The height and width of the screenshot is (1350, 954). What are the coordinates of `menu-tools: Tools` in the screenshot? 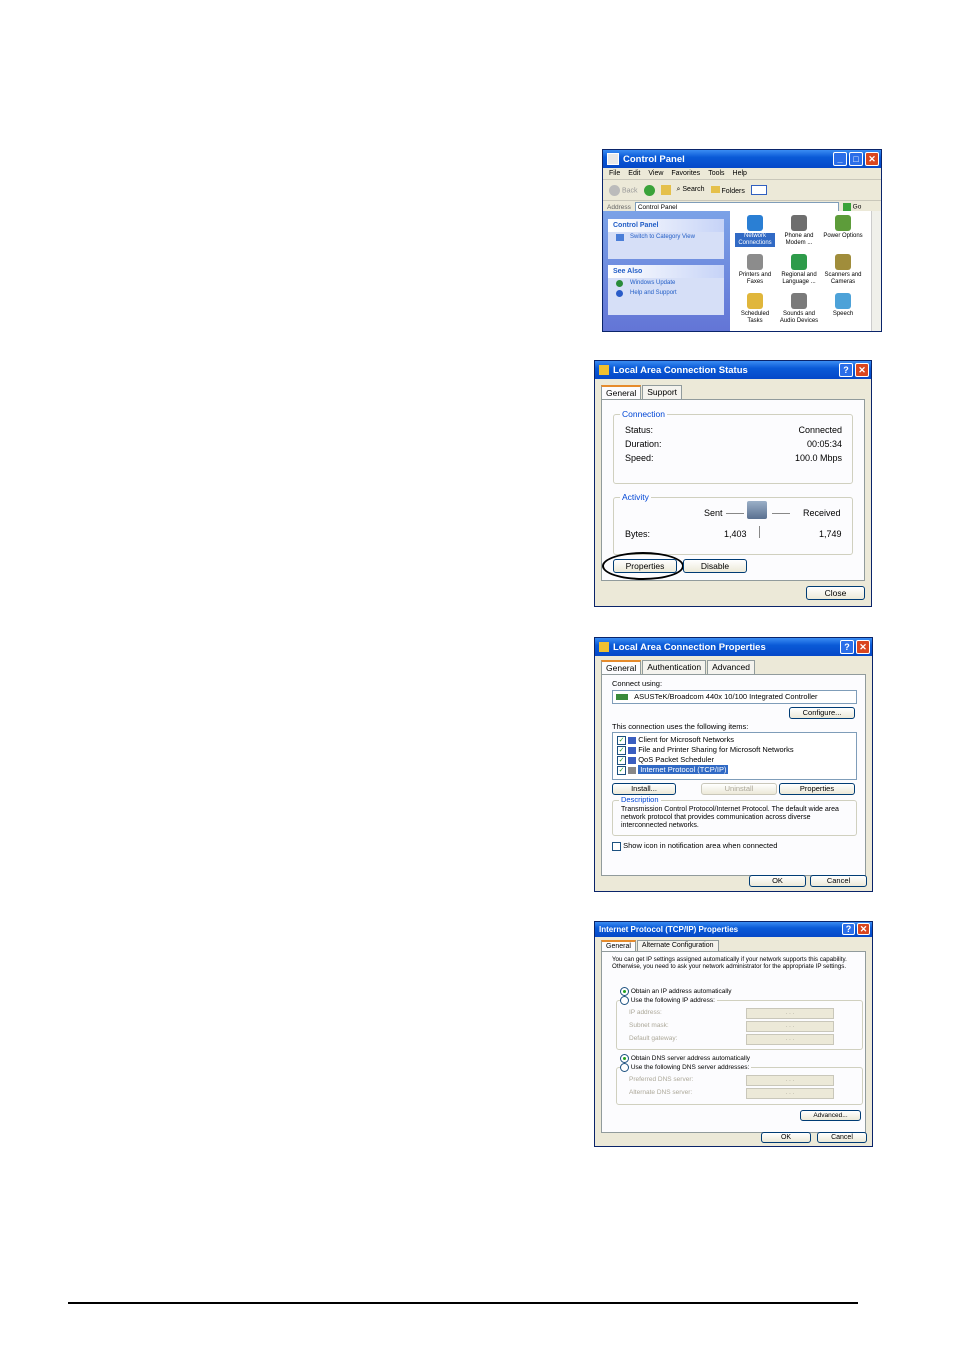 It's located at (716, 173).